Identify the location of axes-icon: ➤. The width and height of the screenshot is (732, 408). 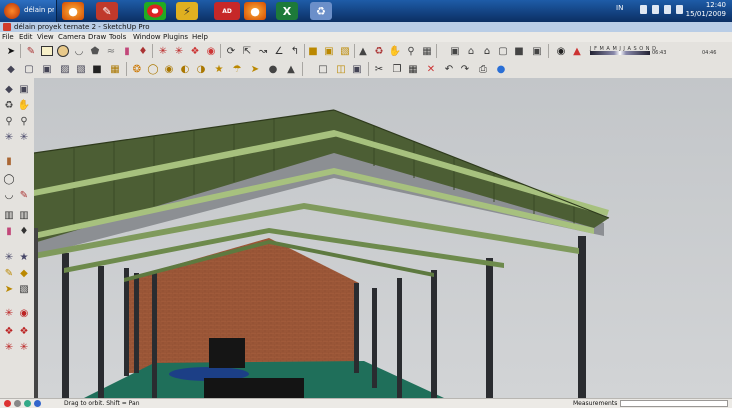
(9, 289).